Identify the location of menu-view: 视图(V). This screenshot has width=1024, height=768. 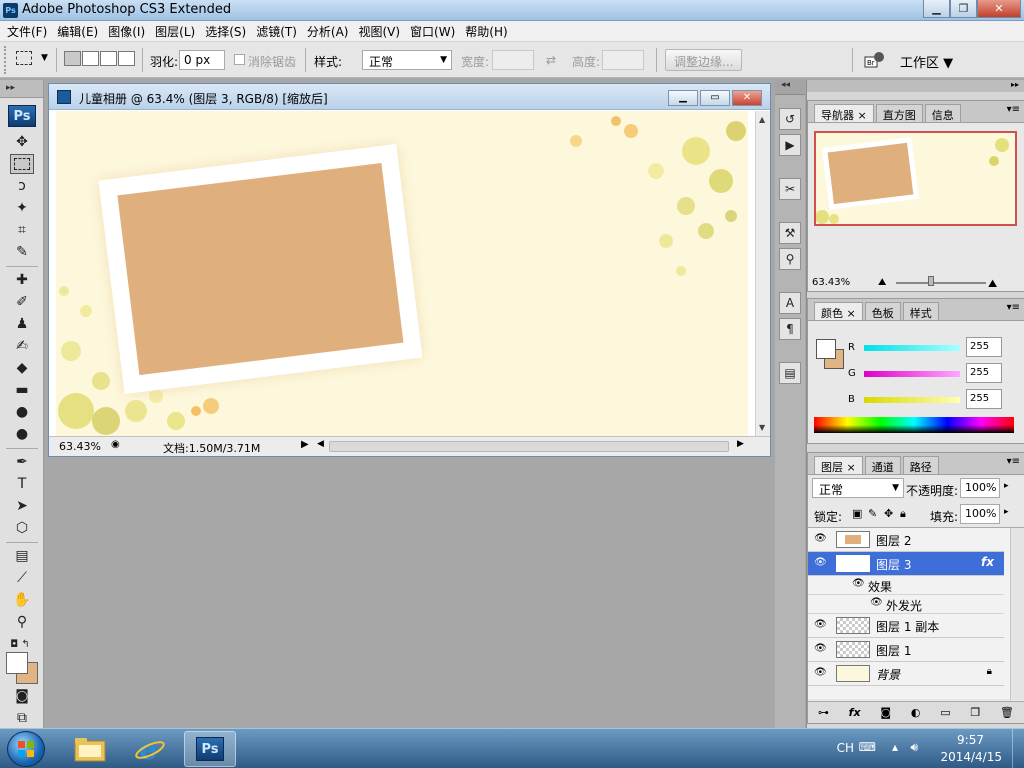
(379, 31).